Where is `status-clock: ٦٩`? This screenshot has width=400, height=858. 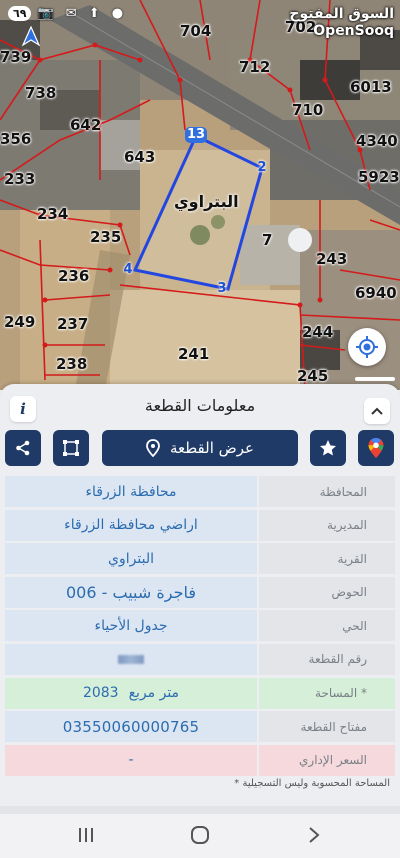 status-clock: ٦٩ is located at coordinates (20, 13).